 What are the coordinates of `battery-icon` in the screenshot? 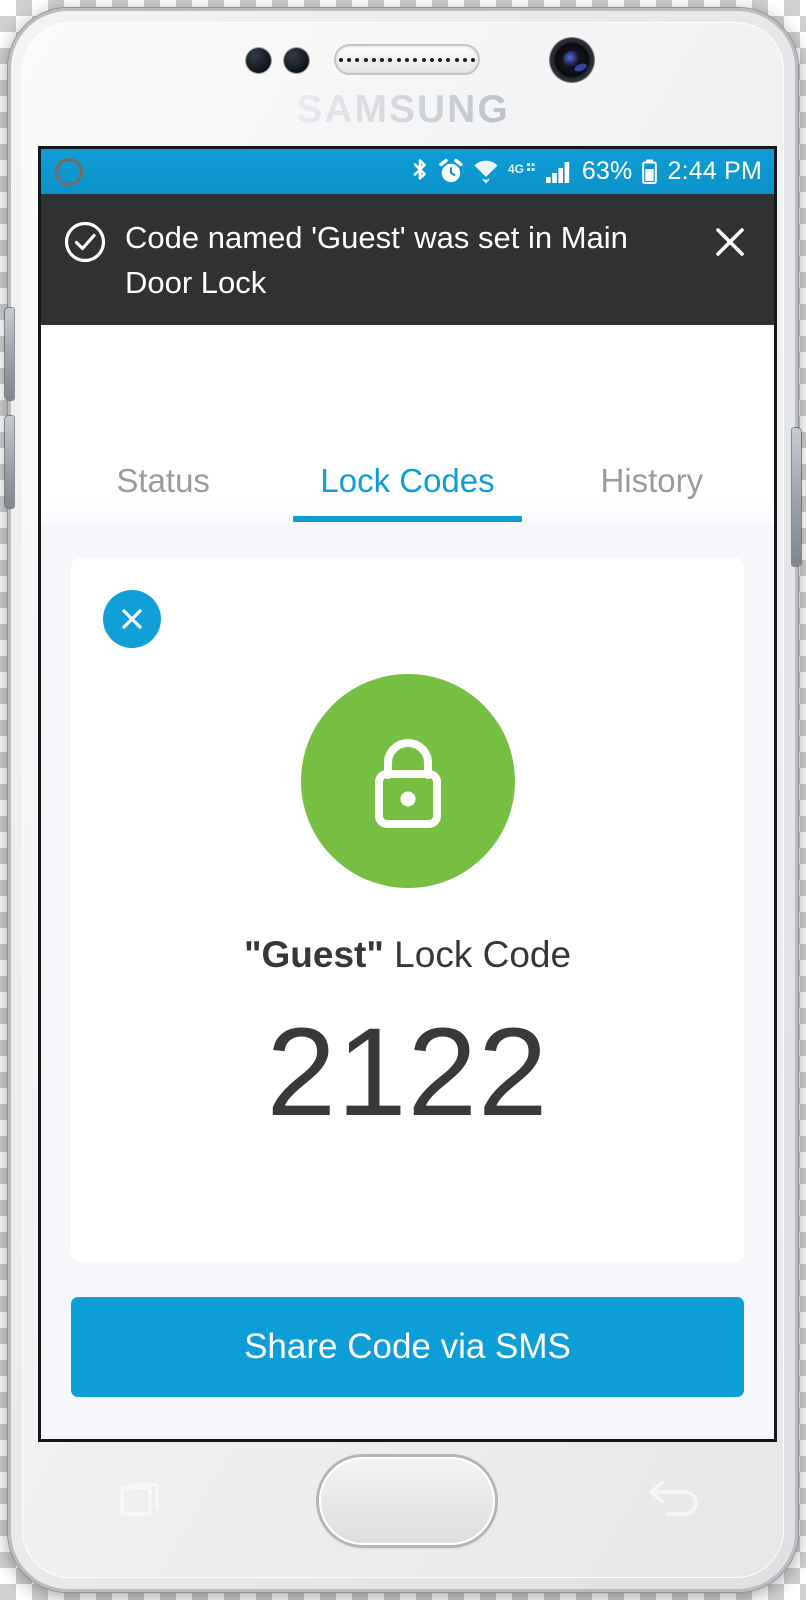 It's located at (650, 171).